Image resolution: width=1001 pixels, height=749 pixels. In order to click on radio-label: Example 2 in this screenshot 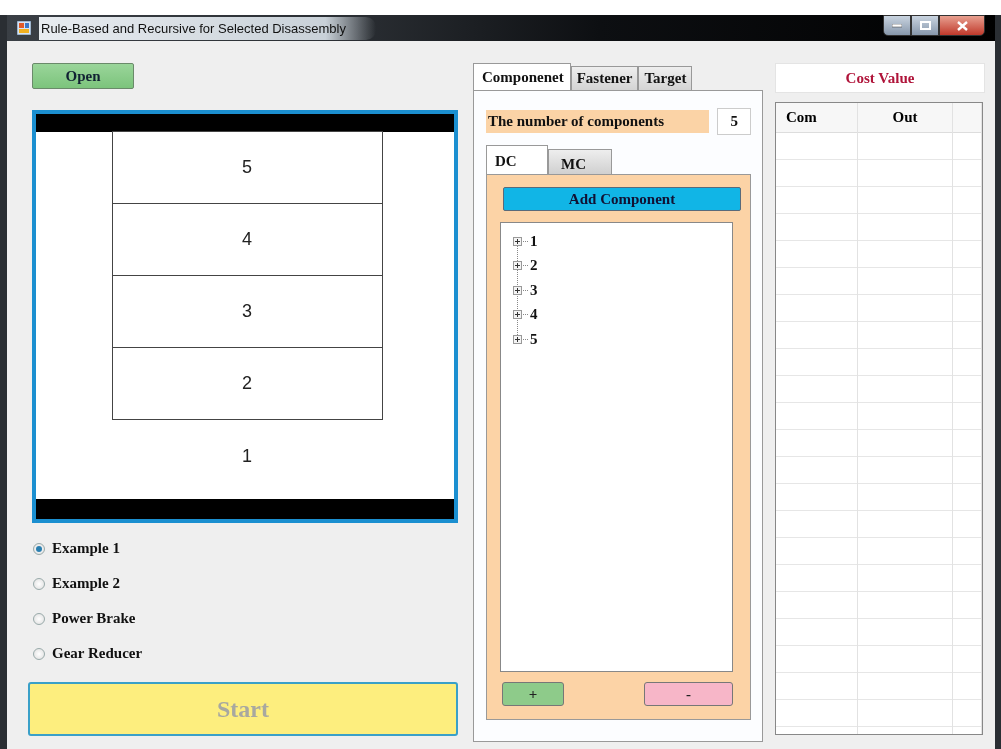, I will do `click(86, 583)`.